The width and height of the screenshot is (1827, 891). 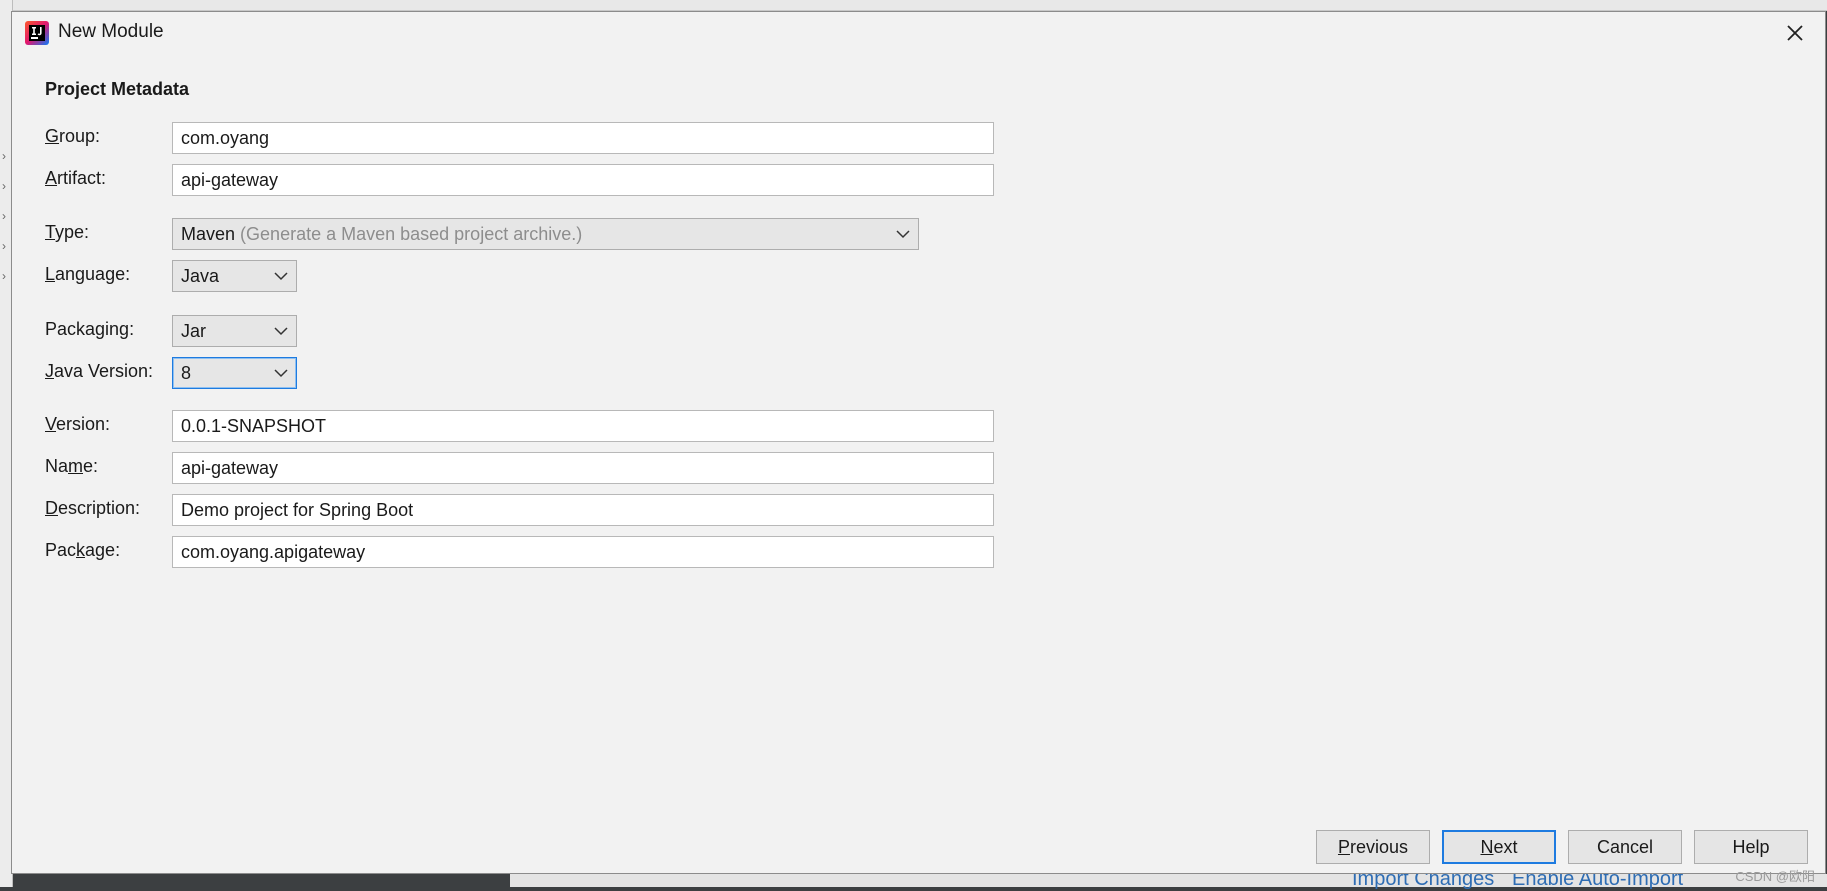 What do you see at coordinates (1499, 847) in the screenshot?
I see `next-button: Next` at bounding box center [1499, 847].